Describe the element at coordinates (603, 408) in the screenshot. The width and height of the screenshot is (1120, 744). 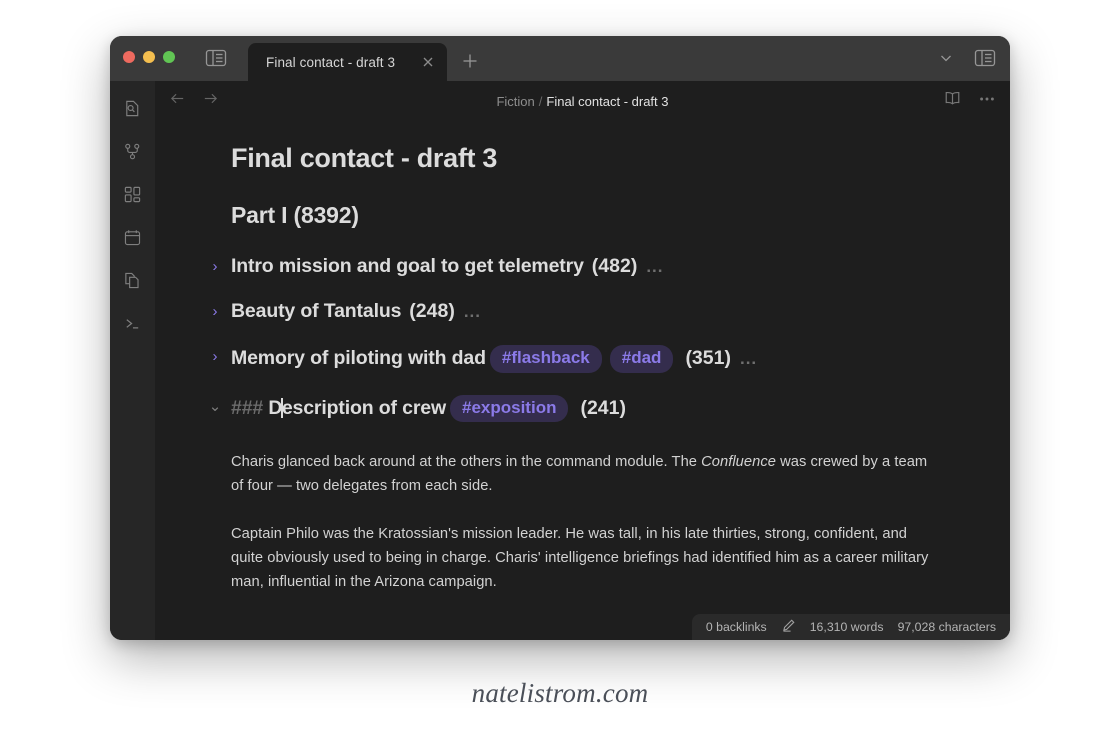
I see `heading-word-count: (241)` at that location.